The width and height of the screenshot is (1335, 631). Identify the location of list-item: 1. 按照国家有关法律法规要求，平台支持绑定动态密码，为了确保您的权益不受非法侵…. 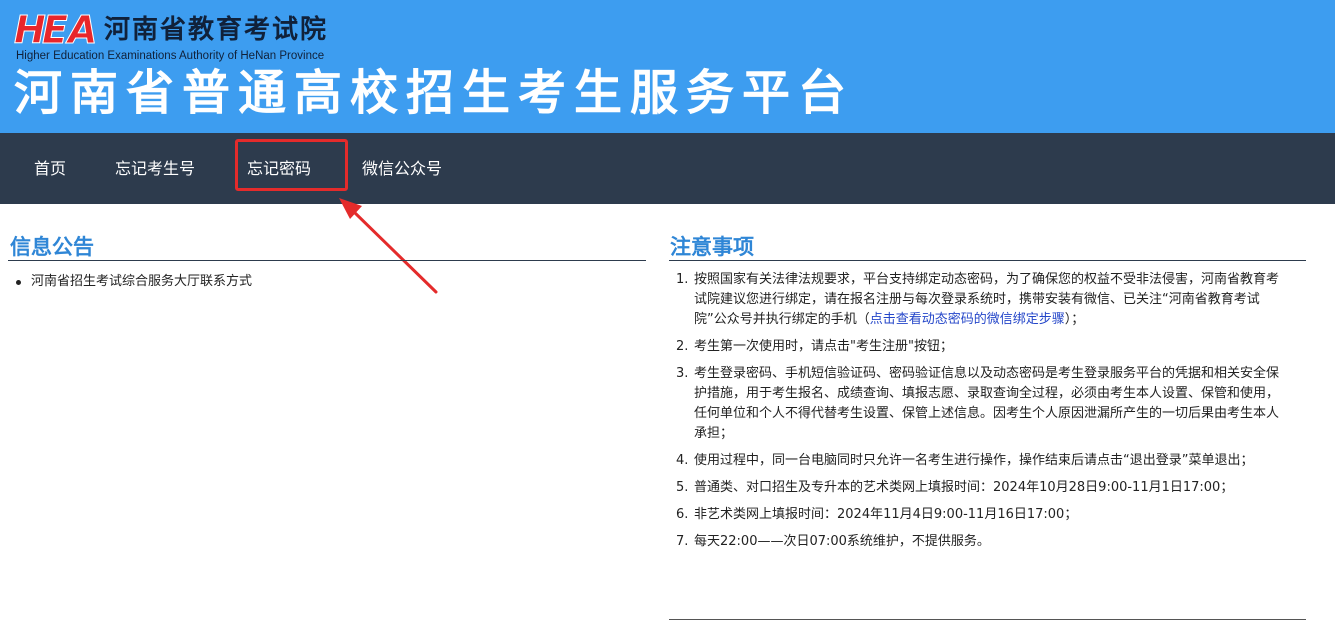
(978, 299).